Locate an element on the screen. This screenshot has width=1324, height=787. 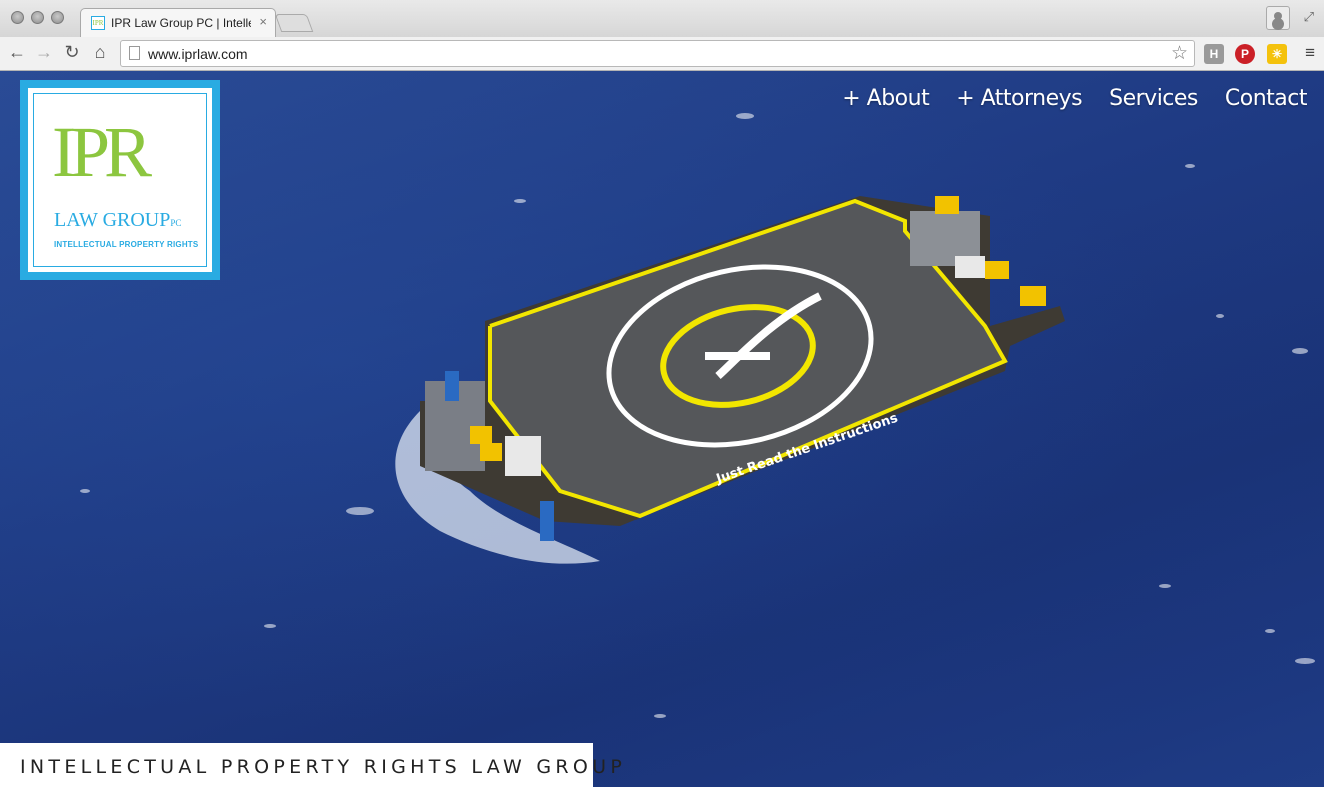
logo-firm-suffix: PC is located at coordinates (176, 223).